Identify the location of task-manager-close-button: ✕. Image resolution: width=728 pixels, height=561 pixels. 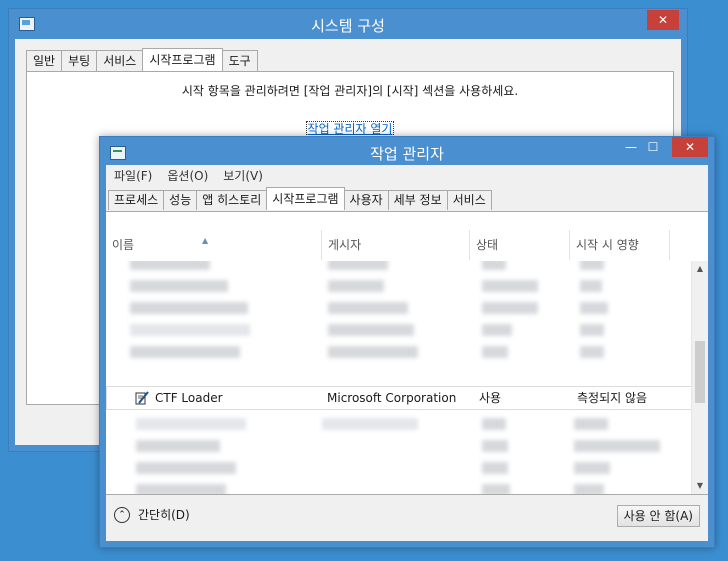
(690, 147).